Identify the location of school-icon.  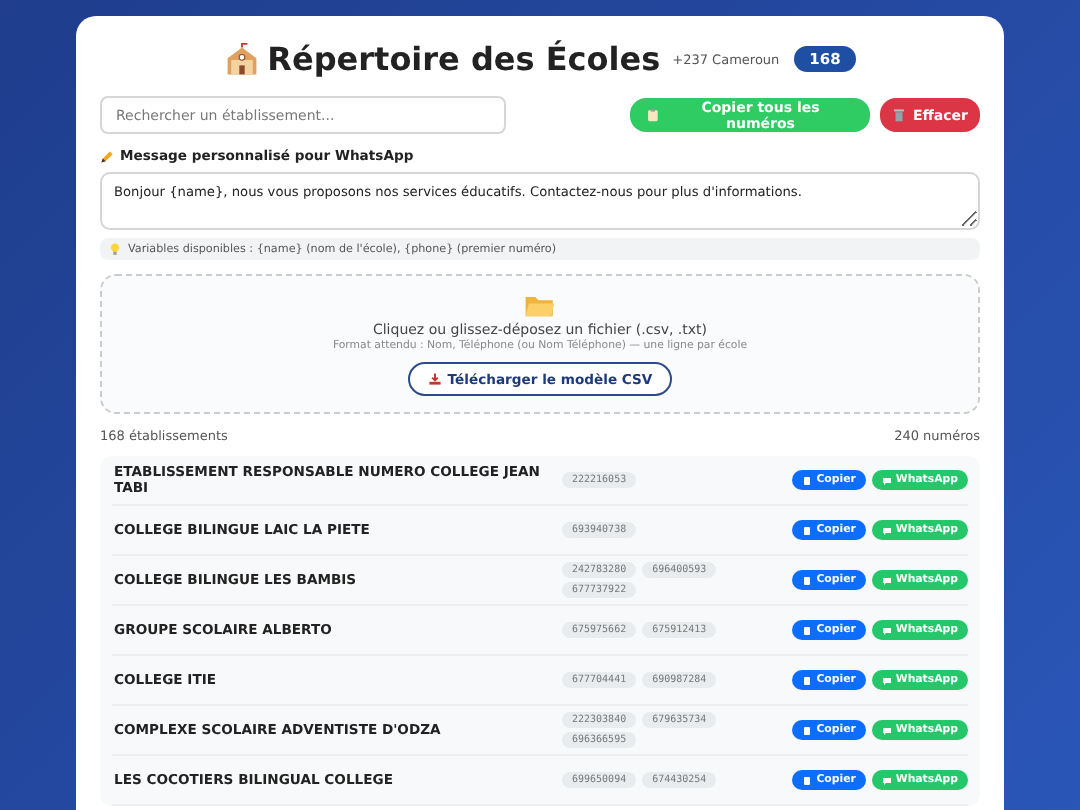
(241, 59).